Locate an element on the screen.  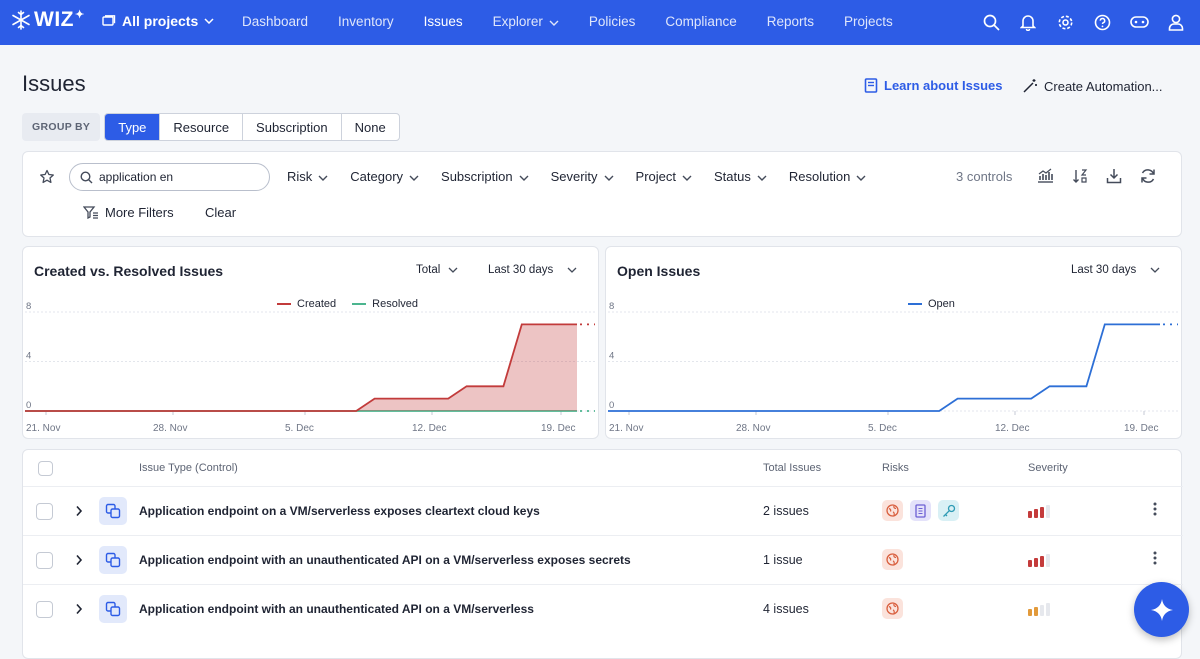
user-icon is located at coordinates (1176, 22).